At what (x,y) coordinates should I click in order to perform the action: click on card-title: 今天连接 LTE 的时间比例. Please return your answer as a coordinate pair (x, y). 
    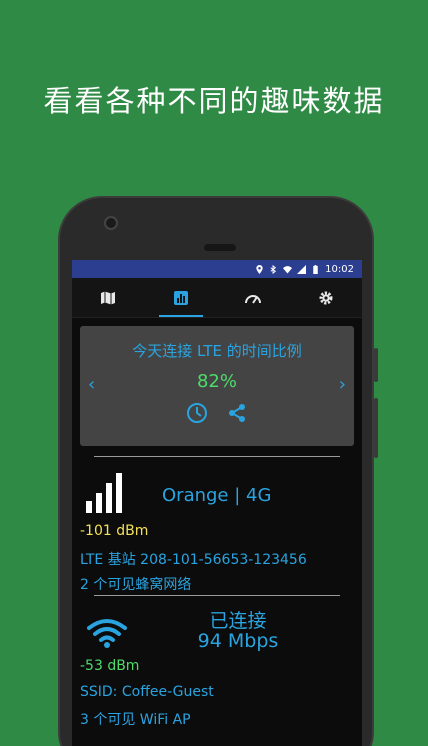
    Looking at the image, I should click on (217, 351).